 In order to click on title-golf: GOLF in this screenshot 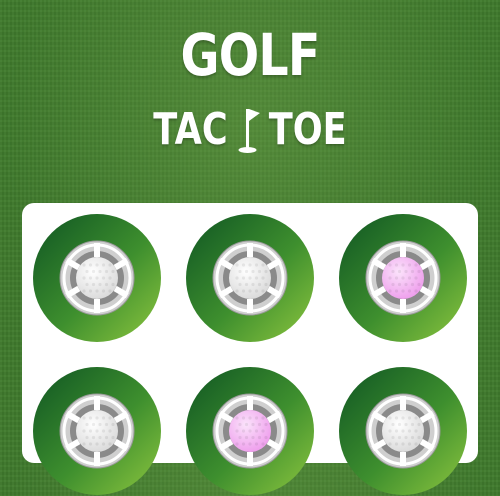, I will do `click(250, 55)`.